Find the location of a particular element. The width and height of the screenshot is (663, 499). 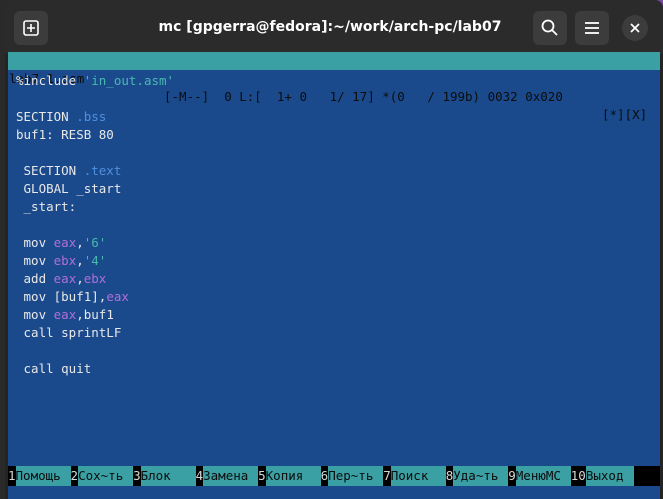

close-icon is located at coordinates (635, 28).